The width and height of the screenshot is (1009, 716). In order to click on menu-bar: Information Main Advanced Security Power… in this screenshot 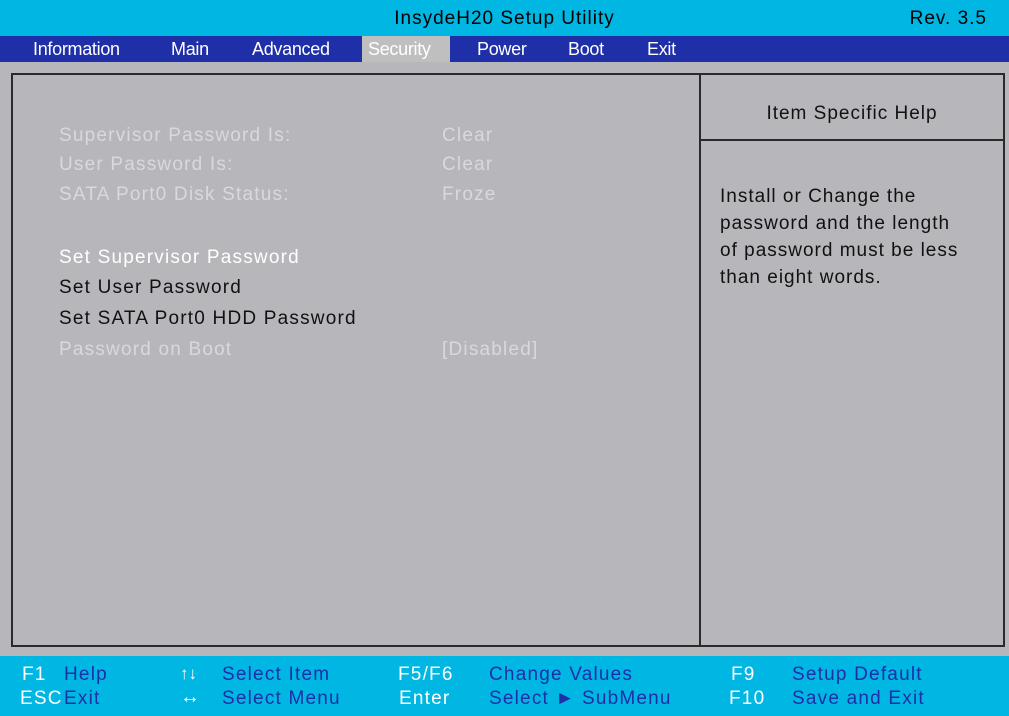, I will do `click(504, 49)`.